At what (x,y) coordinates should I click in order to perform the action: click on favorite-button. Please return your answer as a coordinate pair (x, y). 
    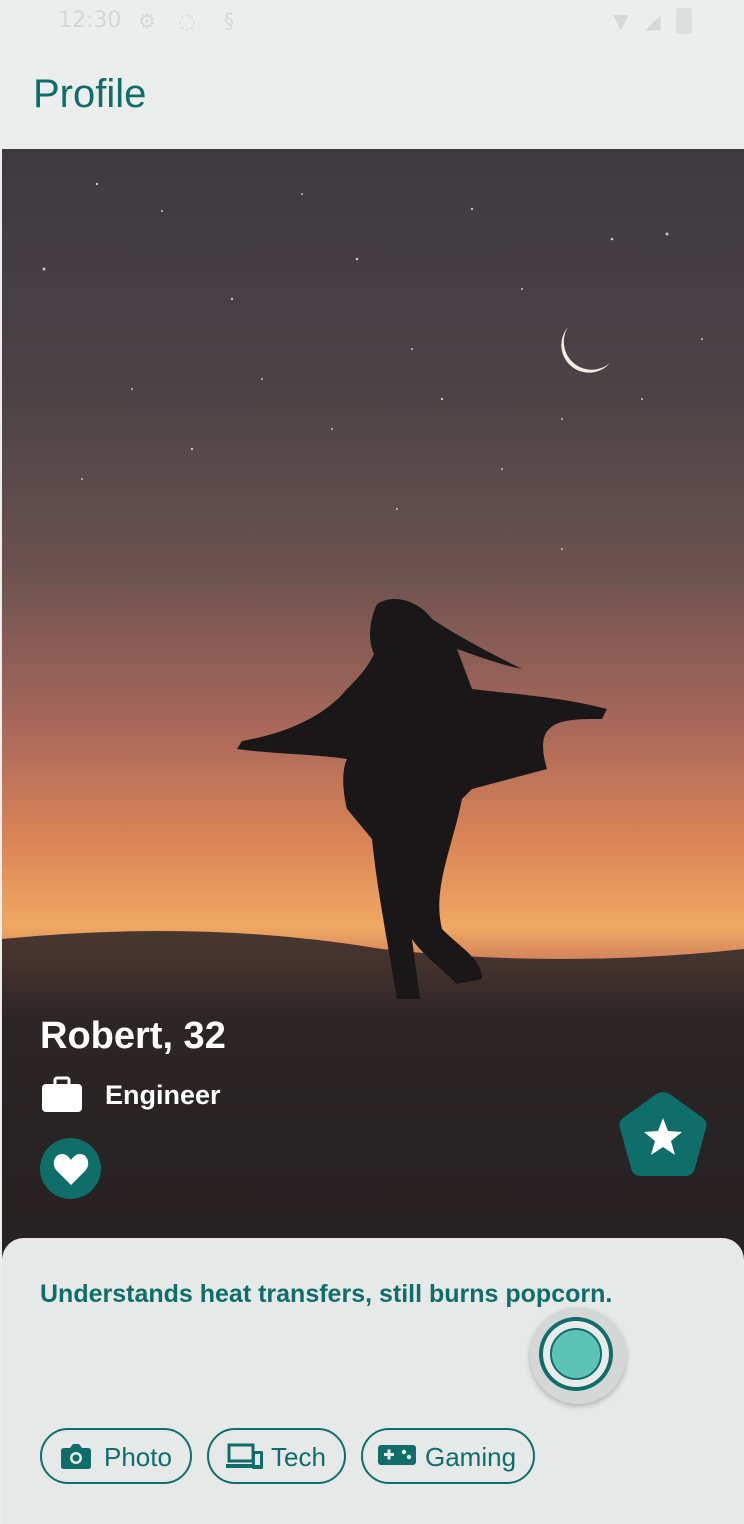
    Looking at the image, I should click on (663, 1134).